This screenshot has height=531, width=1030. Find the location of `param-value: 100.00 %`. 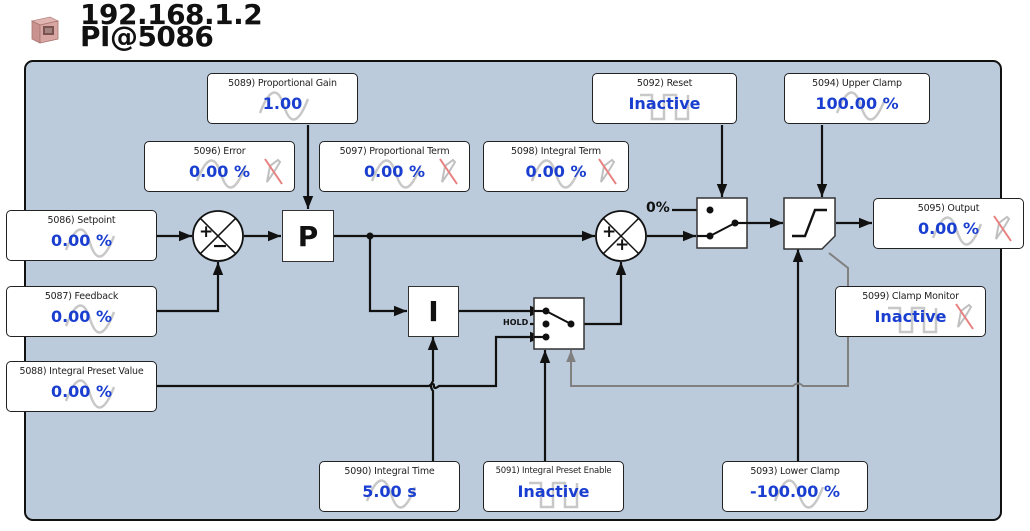

param-value: 100.00 % is located at coordinates (857, 103).